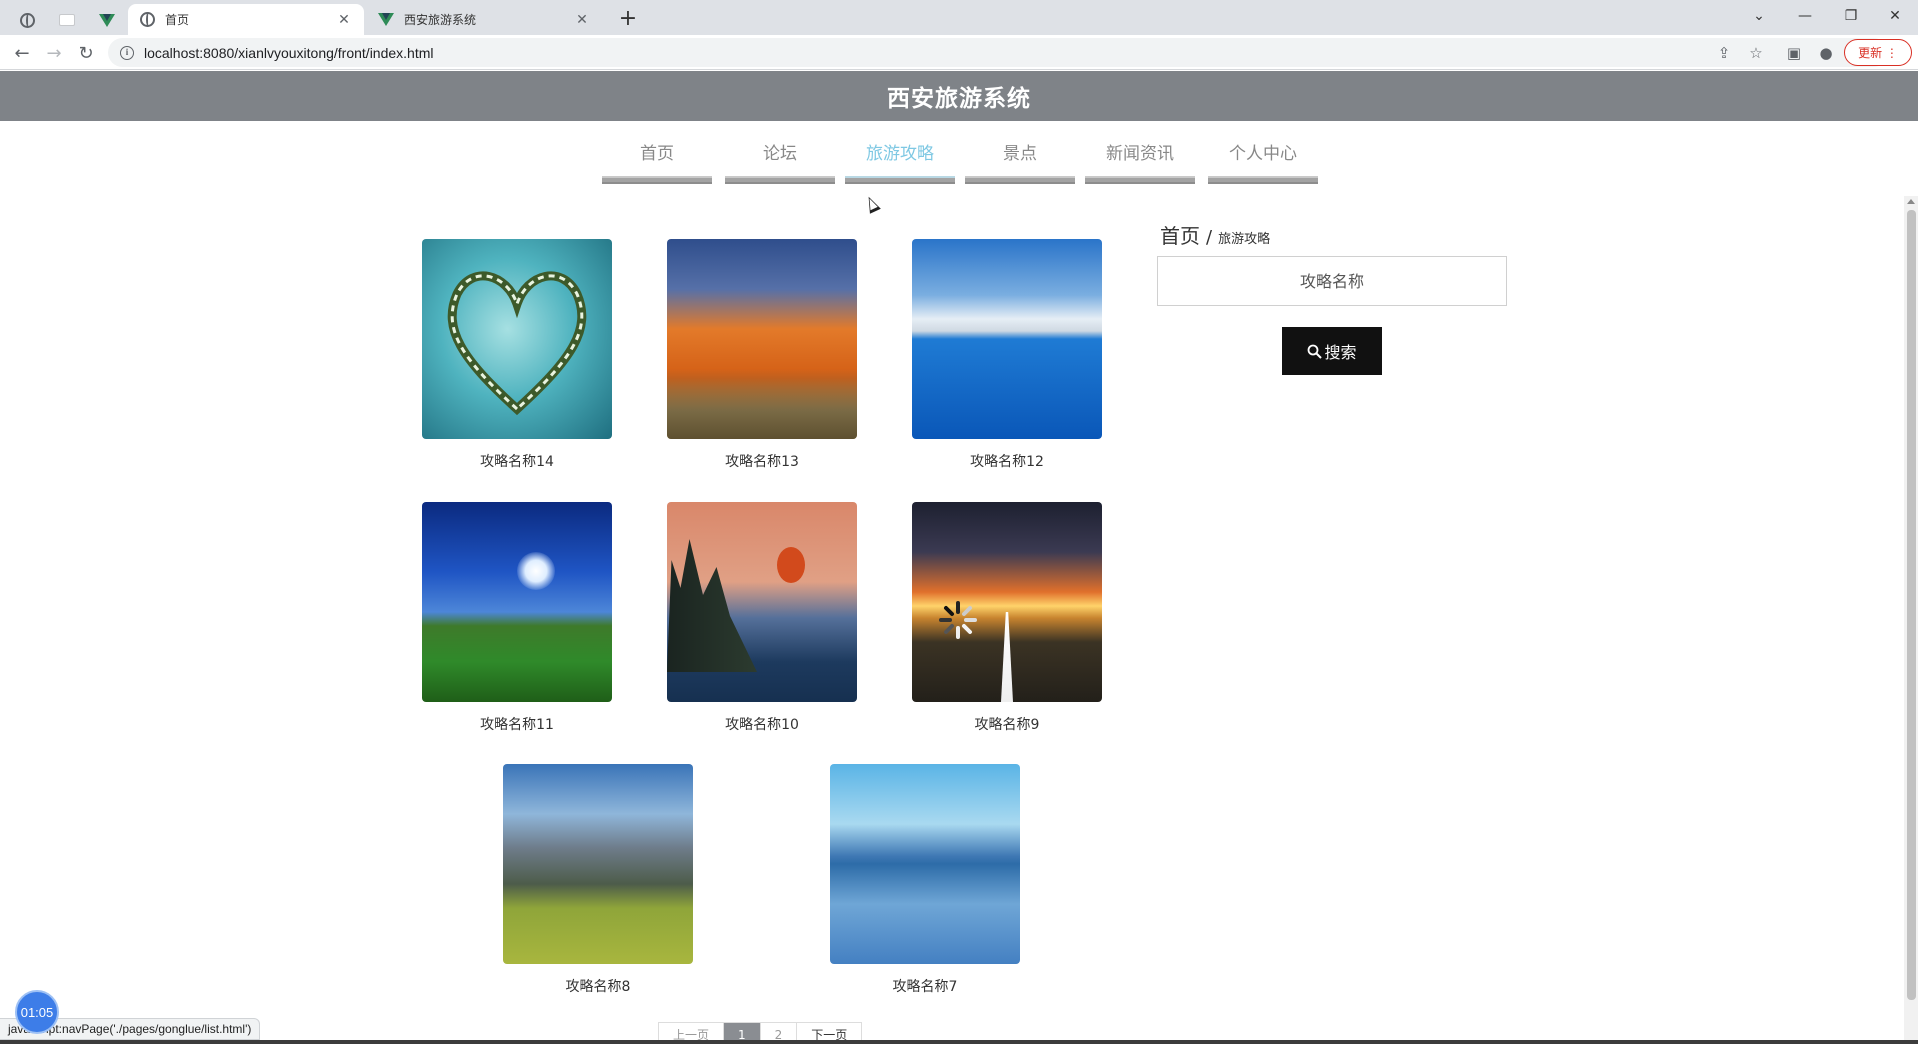 The image size is (1918, 1044). What do you see at coordinates (1315, 351) in the screenshot?
I see `search-icon` at bounding box center [1315, 351].